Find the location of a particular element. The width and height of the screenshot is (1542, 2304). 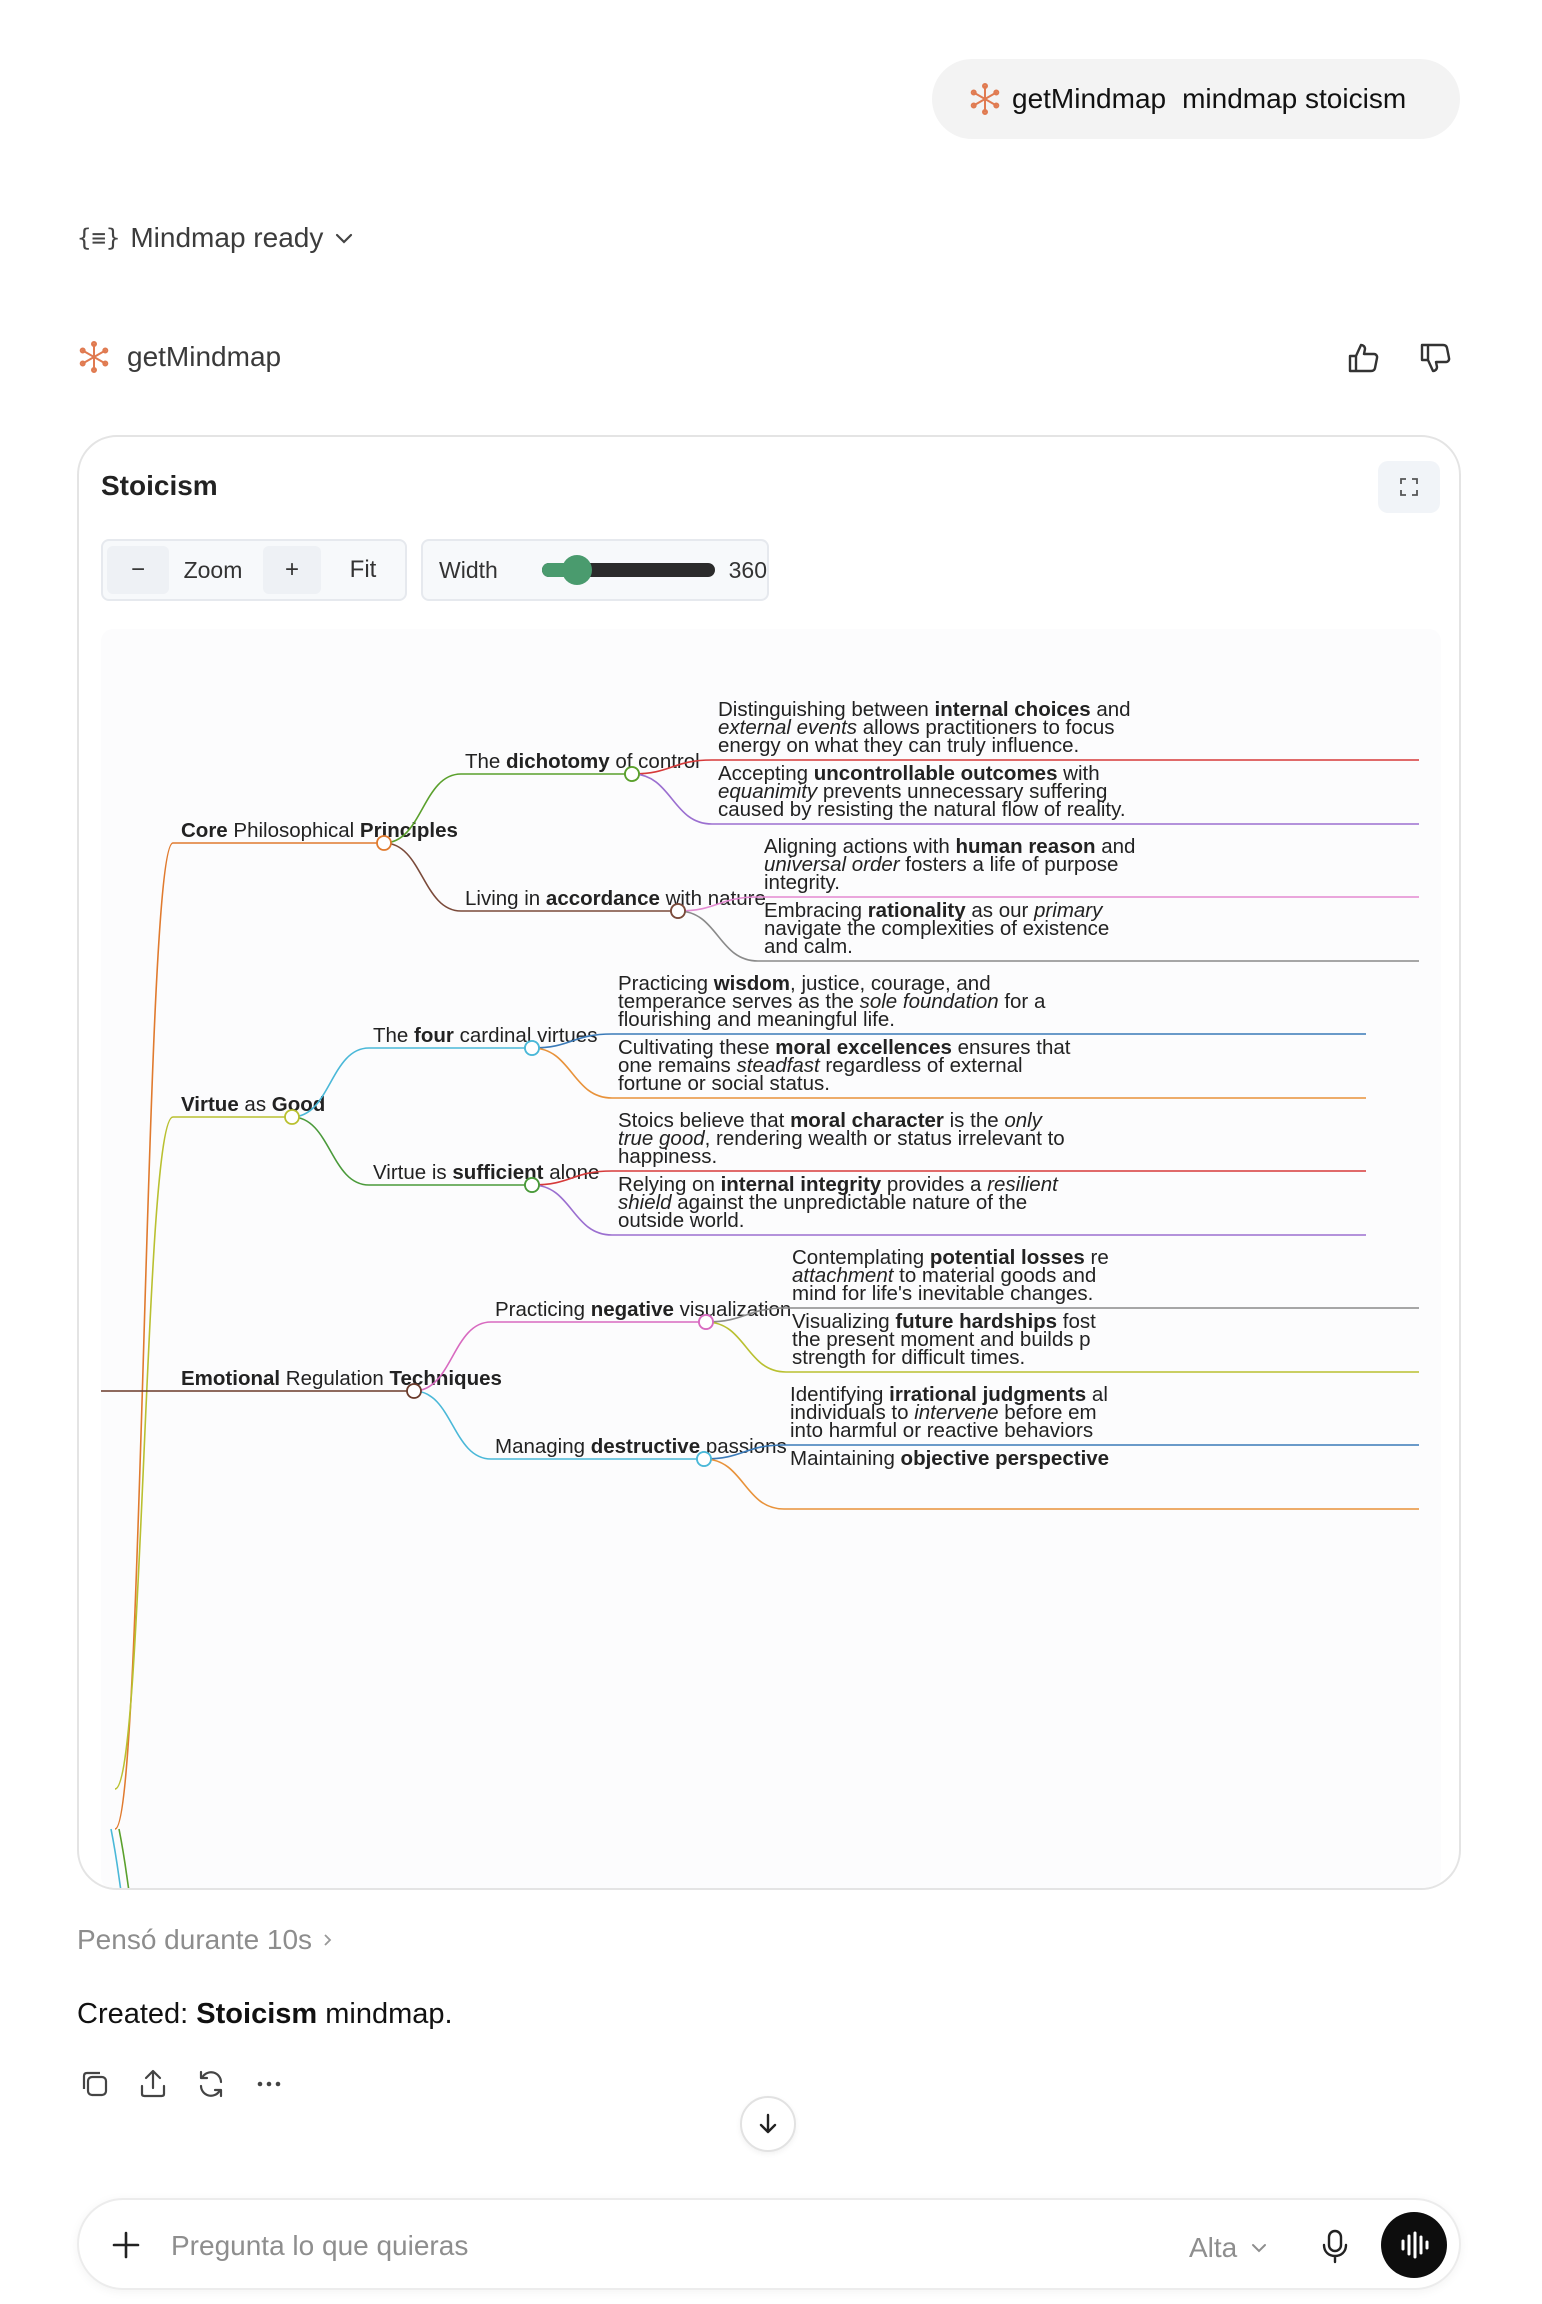

width-control: Width 360 is located at coordinates (595, 570).